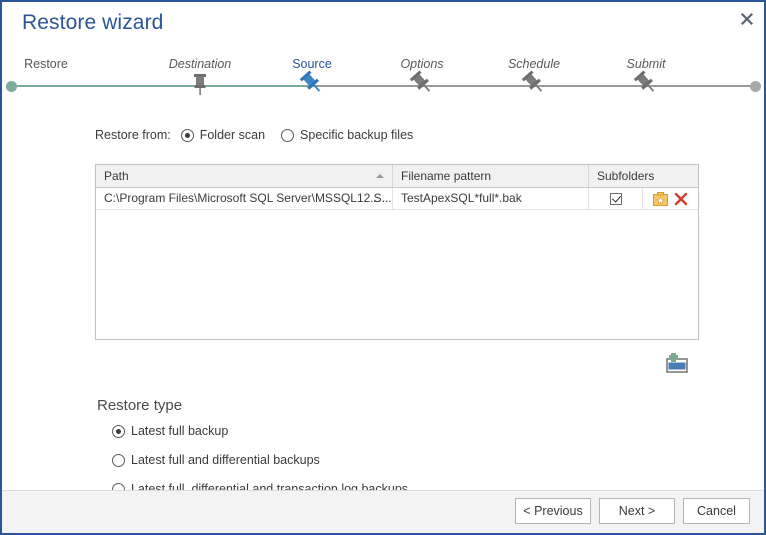  I want to click on column-header-path: Path, so click(244, 176).